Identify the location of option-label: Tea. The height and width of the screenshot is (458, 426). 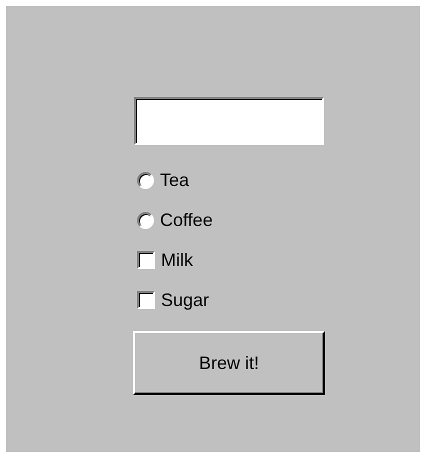
(175, 180).